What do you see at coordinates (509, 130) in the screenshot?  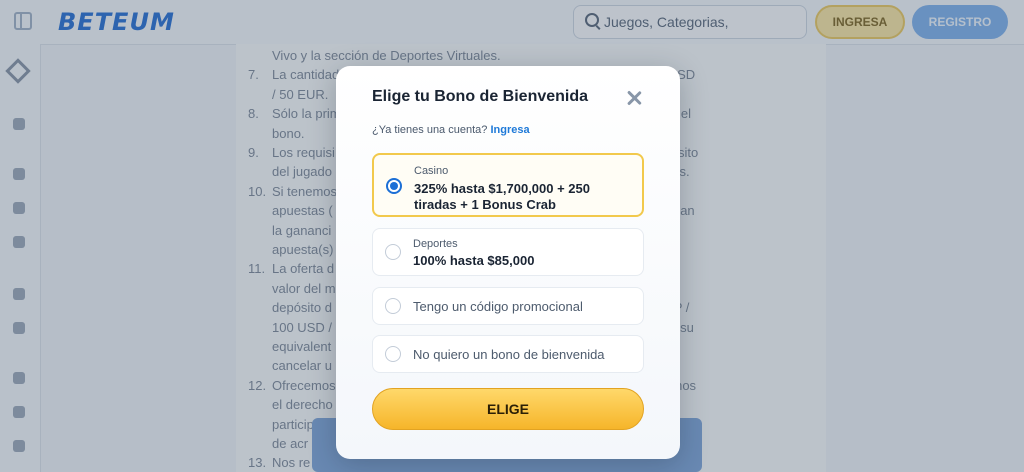 I see `login-link: Ingresa` at bounding box center [509, 130].